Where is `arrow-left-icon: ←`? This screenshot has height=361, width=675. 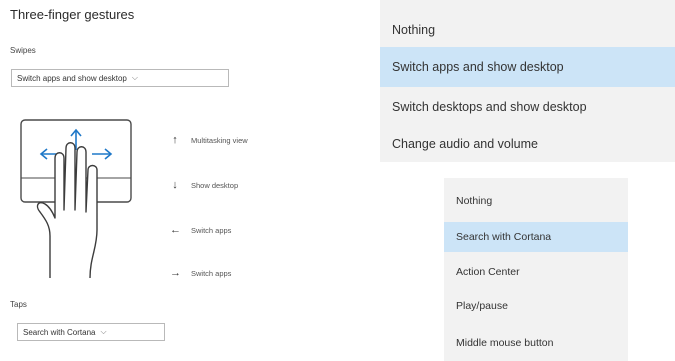
arrow-left-icon: ← is located at coordinates (175, 230).